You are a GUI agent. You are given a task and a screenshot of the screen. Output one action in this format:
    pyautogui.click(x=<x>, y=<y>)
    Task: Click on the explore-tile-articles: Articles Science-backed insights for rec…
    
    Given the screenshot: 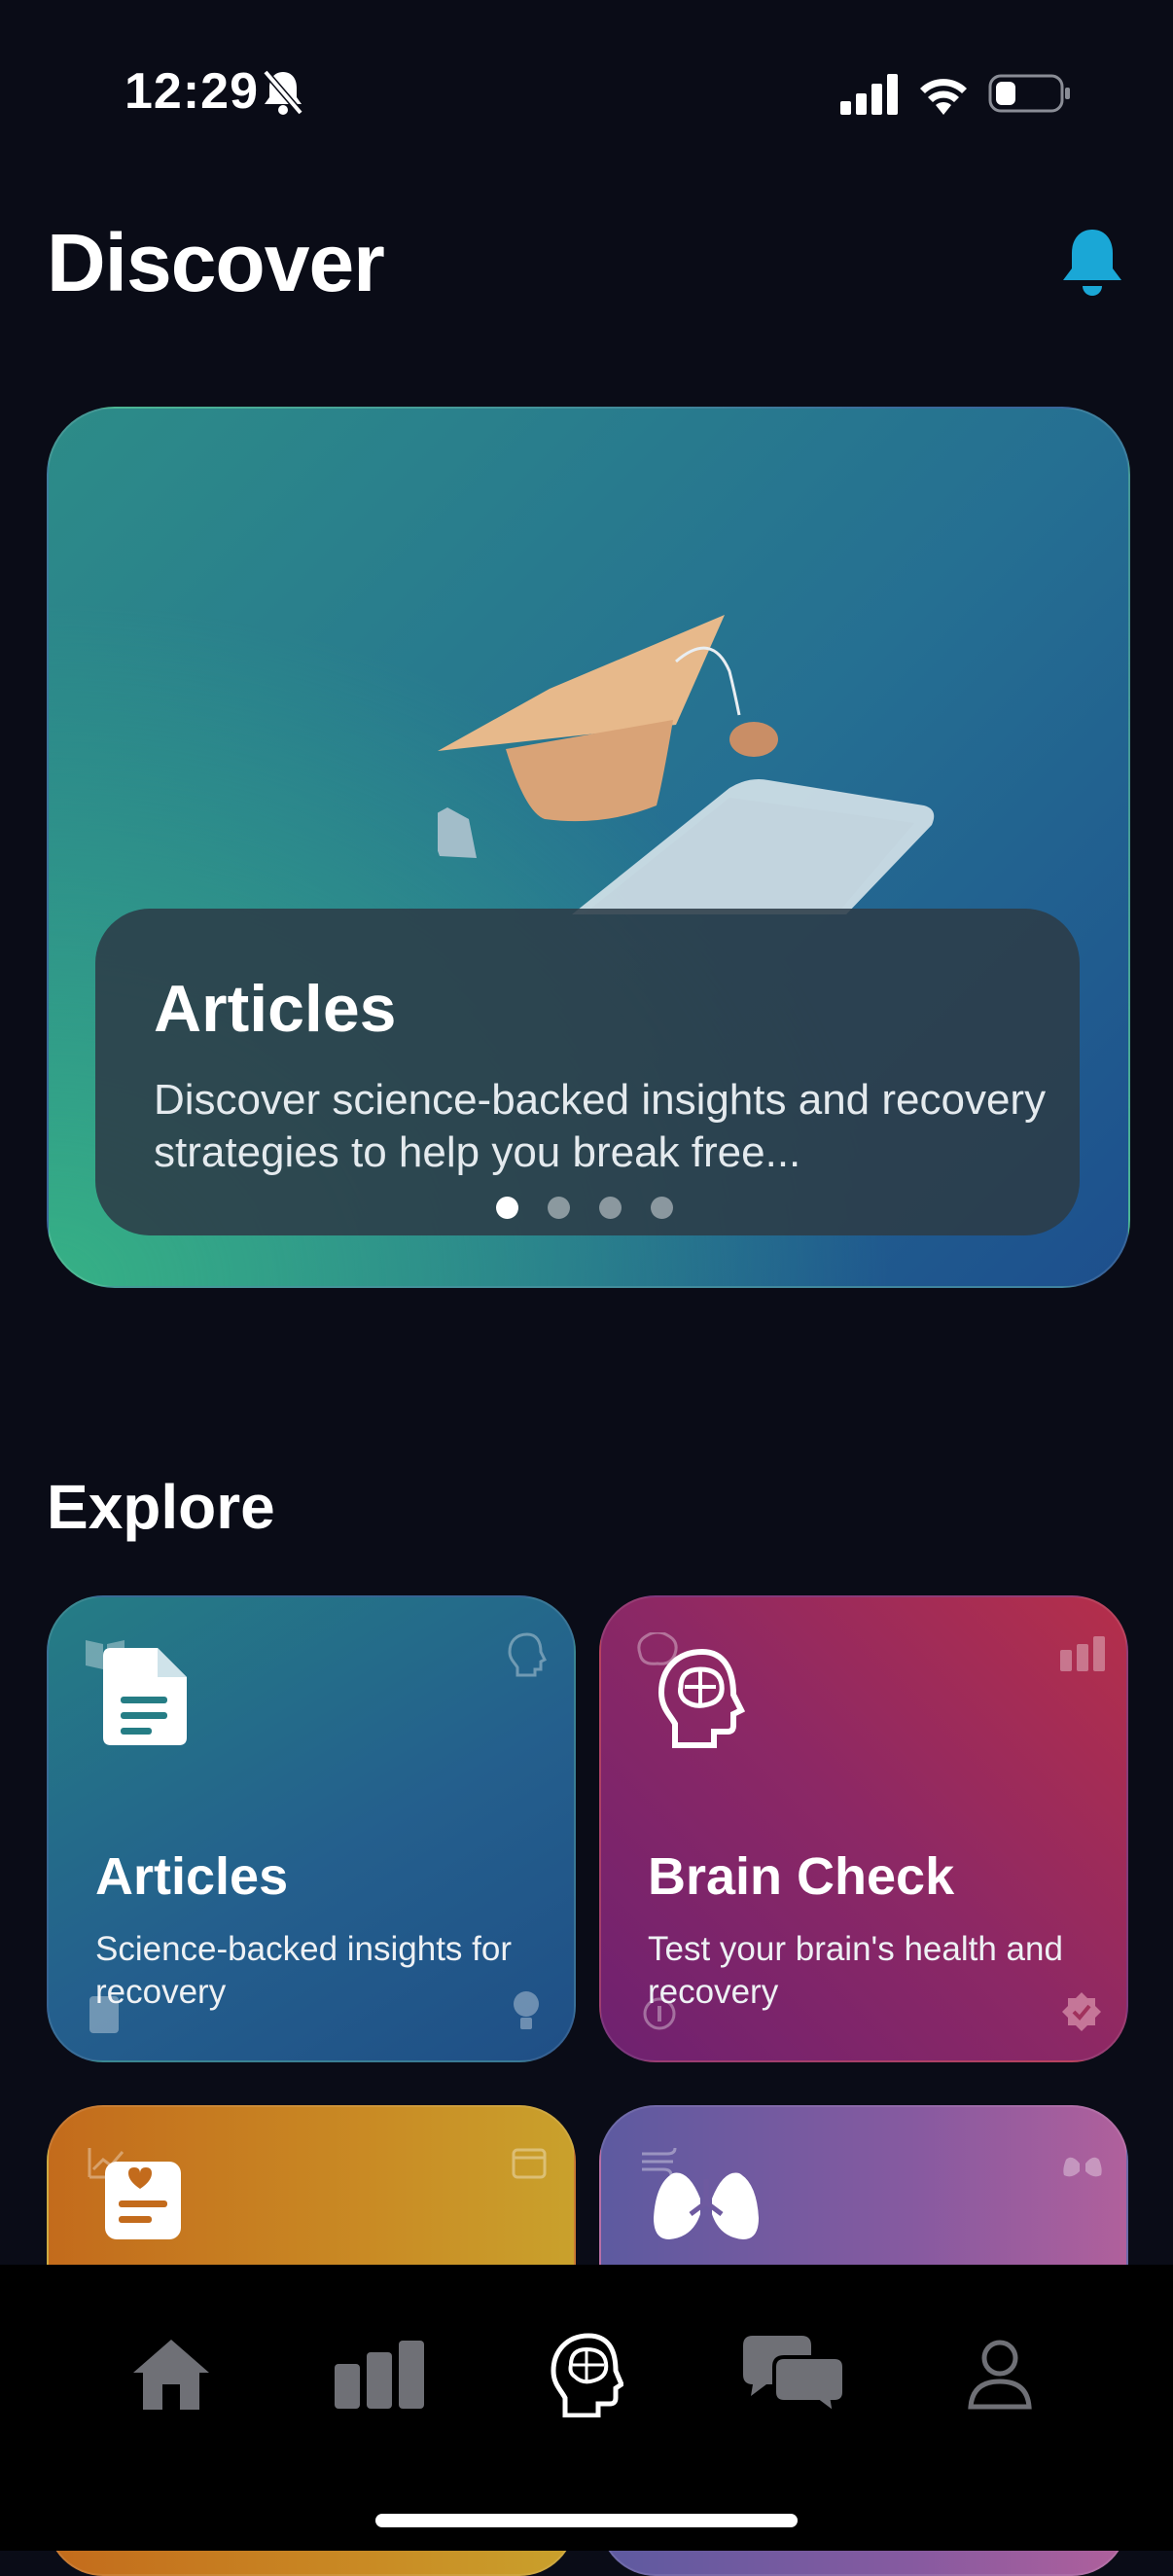 What is the action you would take?
    pyautogui.click(x=311, y=1828)
    